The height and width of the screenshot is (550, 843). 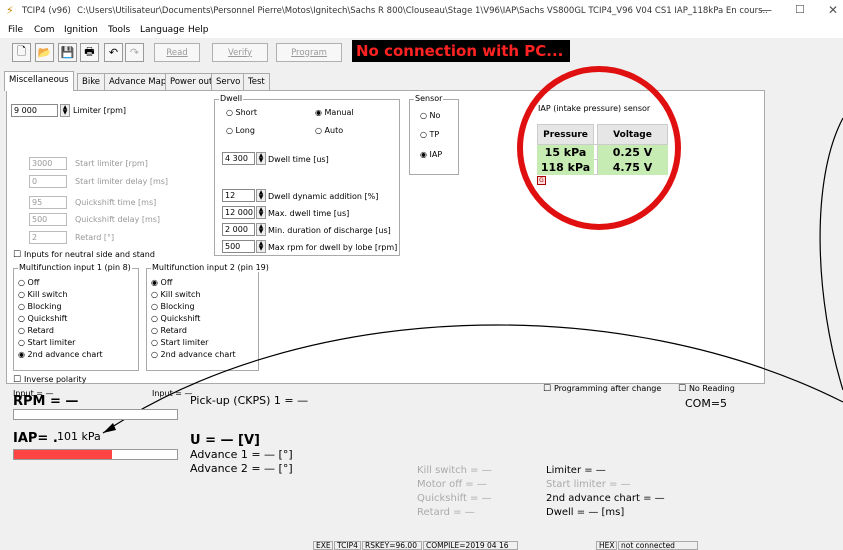 I want to click on programming-after-change-checkbox: Programming after change, so click(x=602, y=389).